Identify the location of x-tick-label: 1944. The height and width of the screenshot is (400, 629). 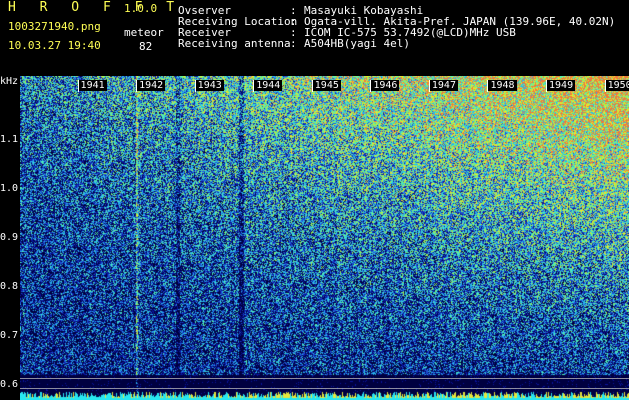
(268, 85).